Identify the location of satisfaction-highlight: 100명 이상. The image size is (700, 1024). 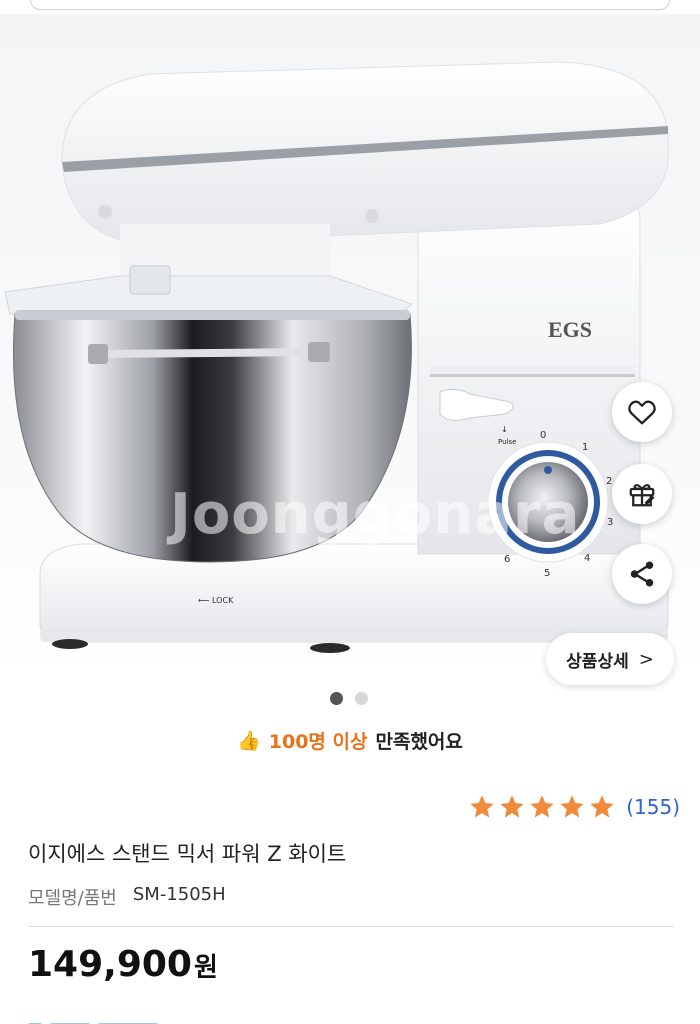
(318, 741).